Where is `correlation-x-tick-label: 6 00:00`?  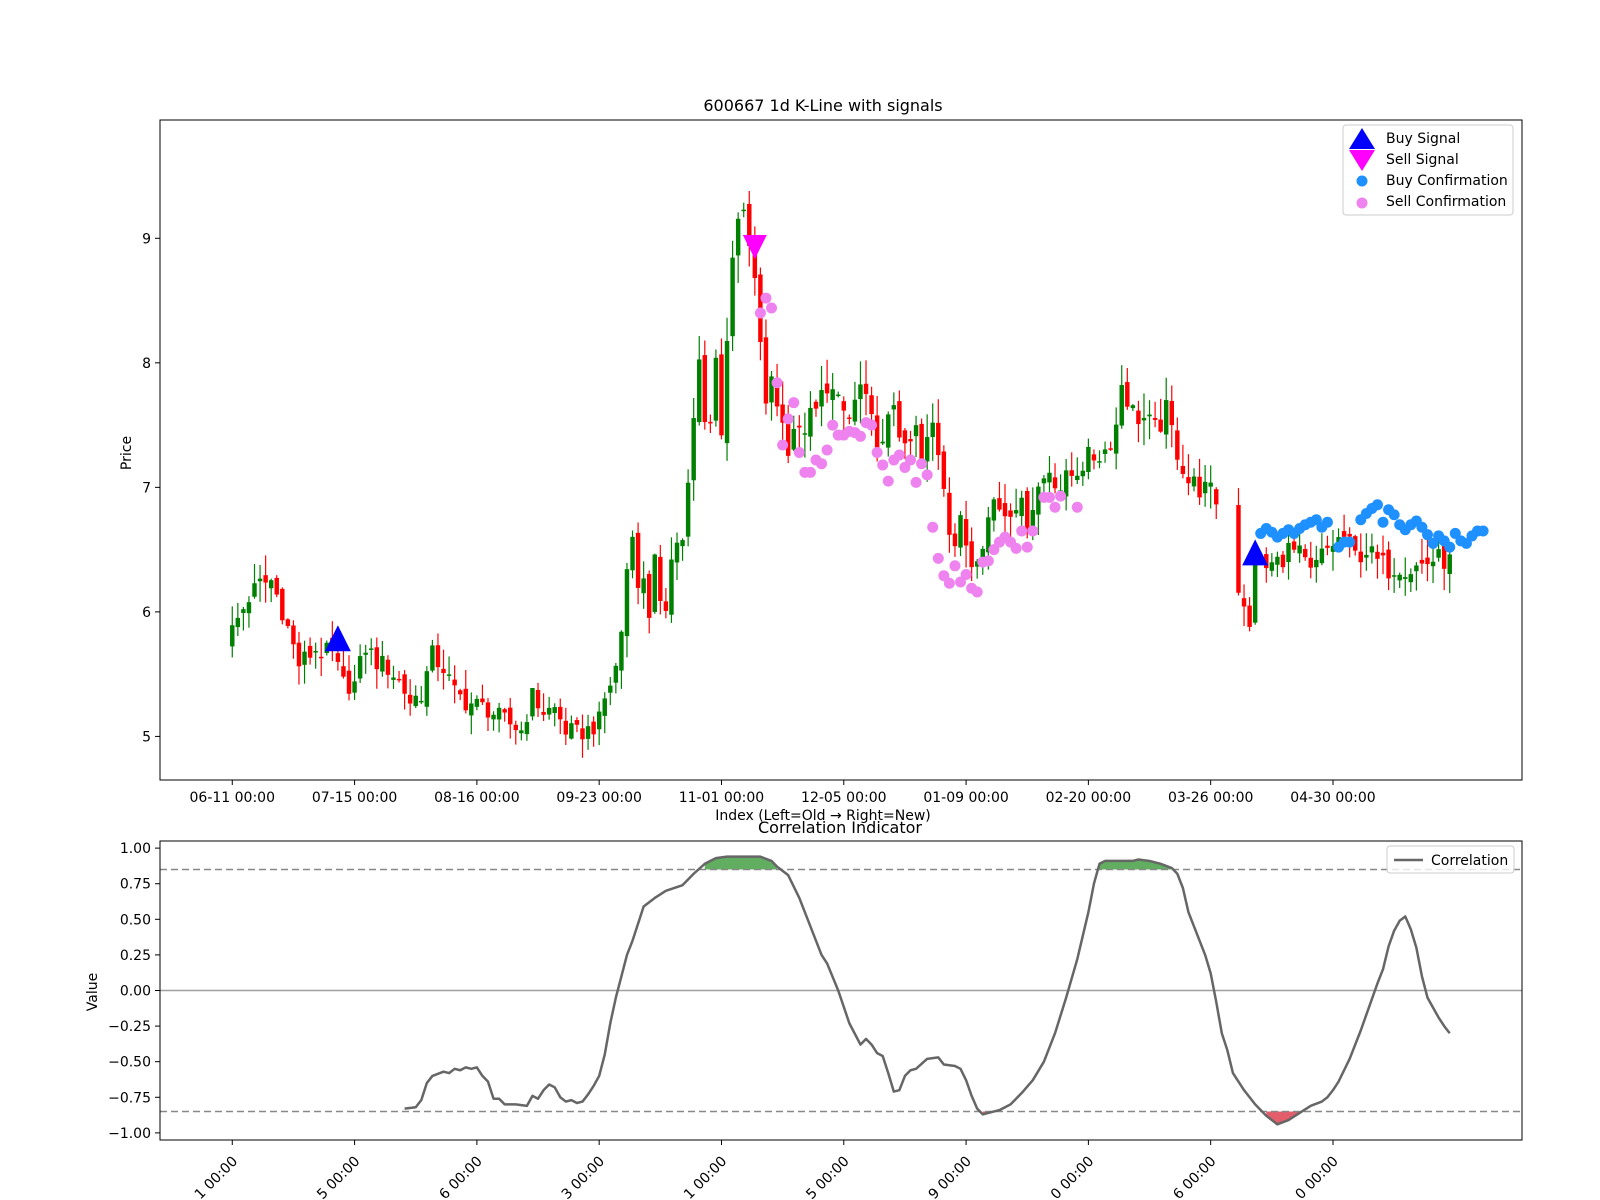
correlation-x-tick-label: 6 00:00 is located at coordinates (1194, 1177).